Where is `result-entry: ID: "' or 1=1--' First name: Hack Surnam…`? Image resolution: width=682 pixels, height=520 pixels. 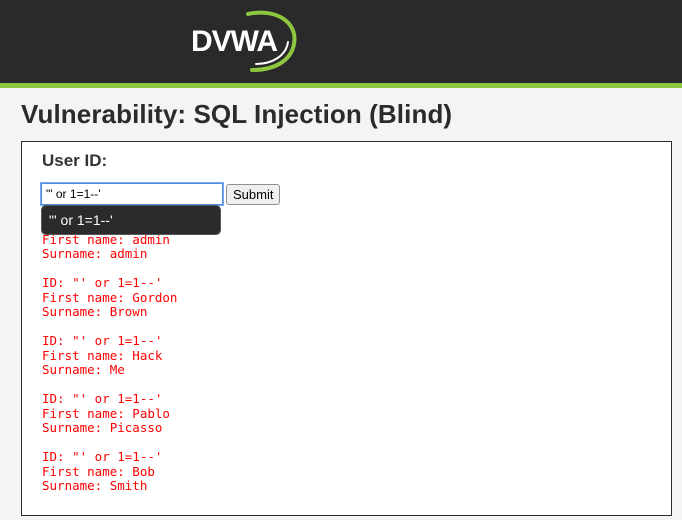
result-entry: ID: "' or 1=1--' First name: Hack Surnam… is located at coordinates (109, 355).